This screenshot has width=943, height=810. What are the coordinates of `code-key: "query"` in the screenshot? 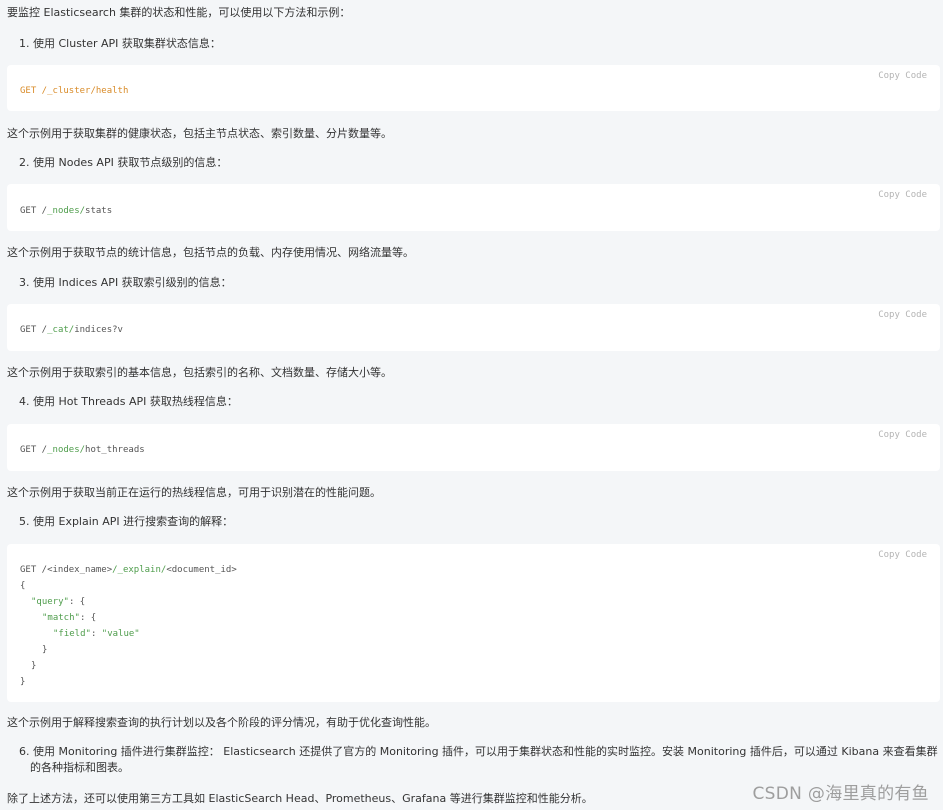 It's located at (50, 602).